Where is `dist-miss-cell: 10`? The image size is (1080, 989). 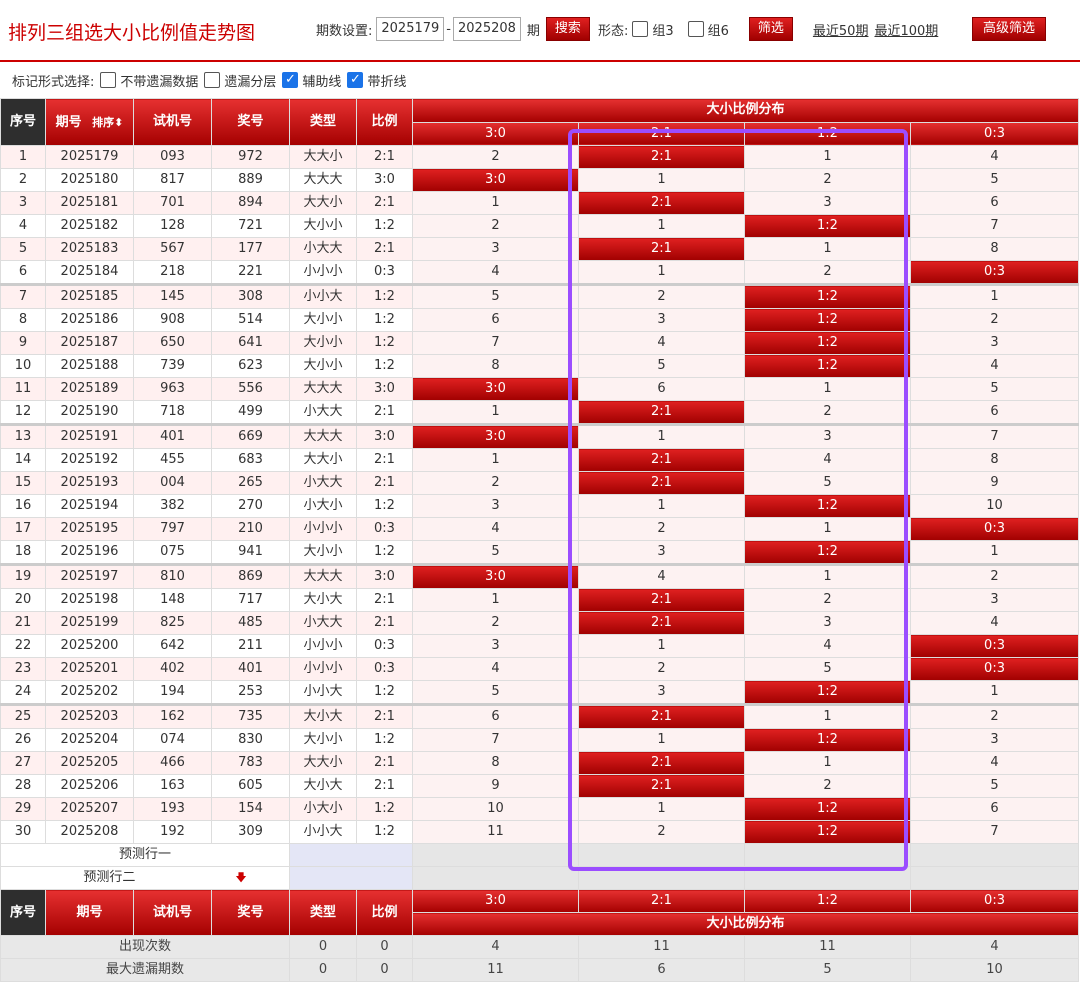
dist-miss-cell: 10 is located at coordinates (495, 809).